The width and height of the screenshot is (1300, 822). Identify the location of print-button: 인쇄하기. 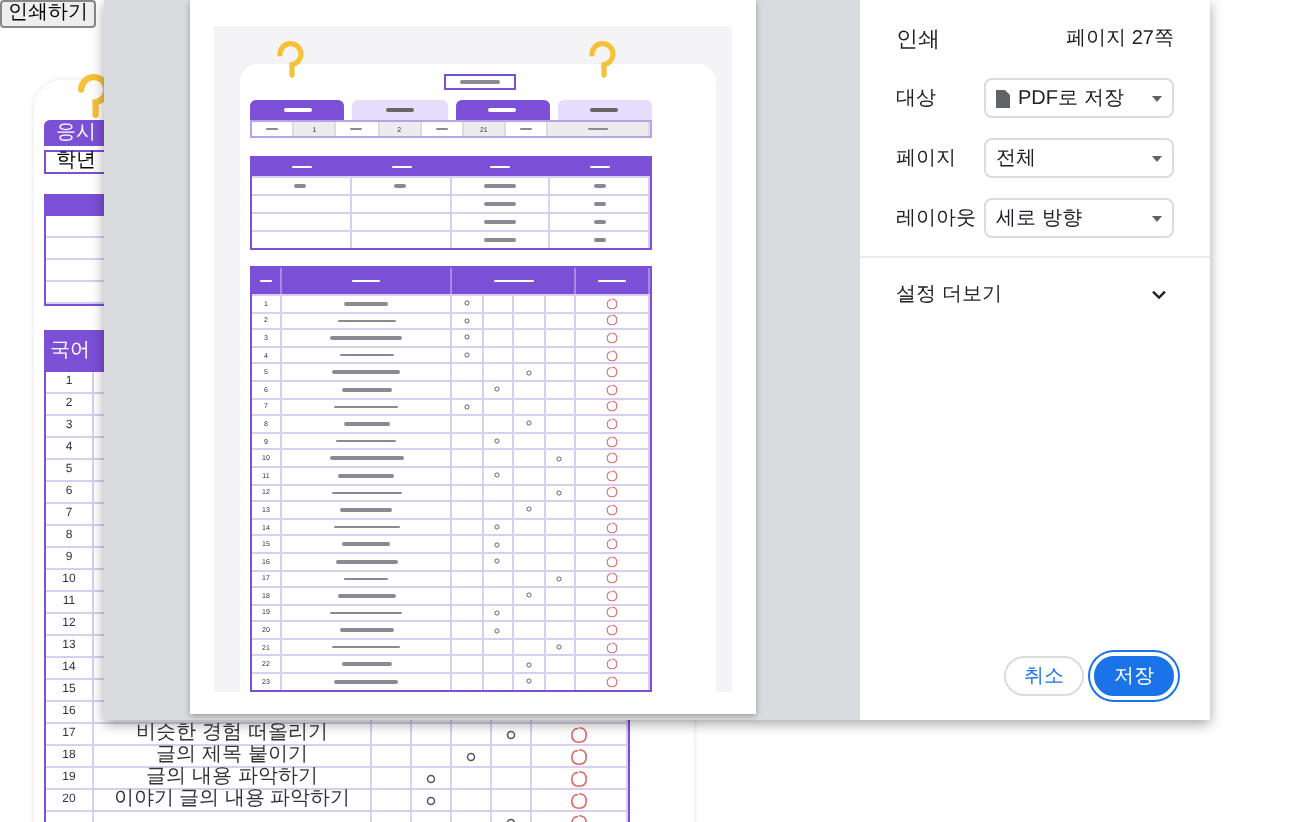
(48, 14).